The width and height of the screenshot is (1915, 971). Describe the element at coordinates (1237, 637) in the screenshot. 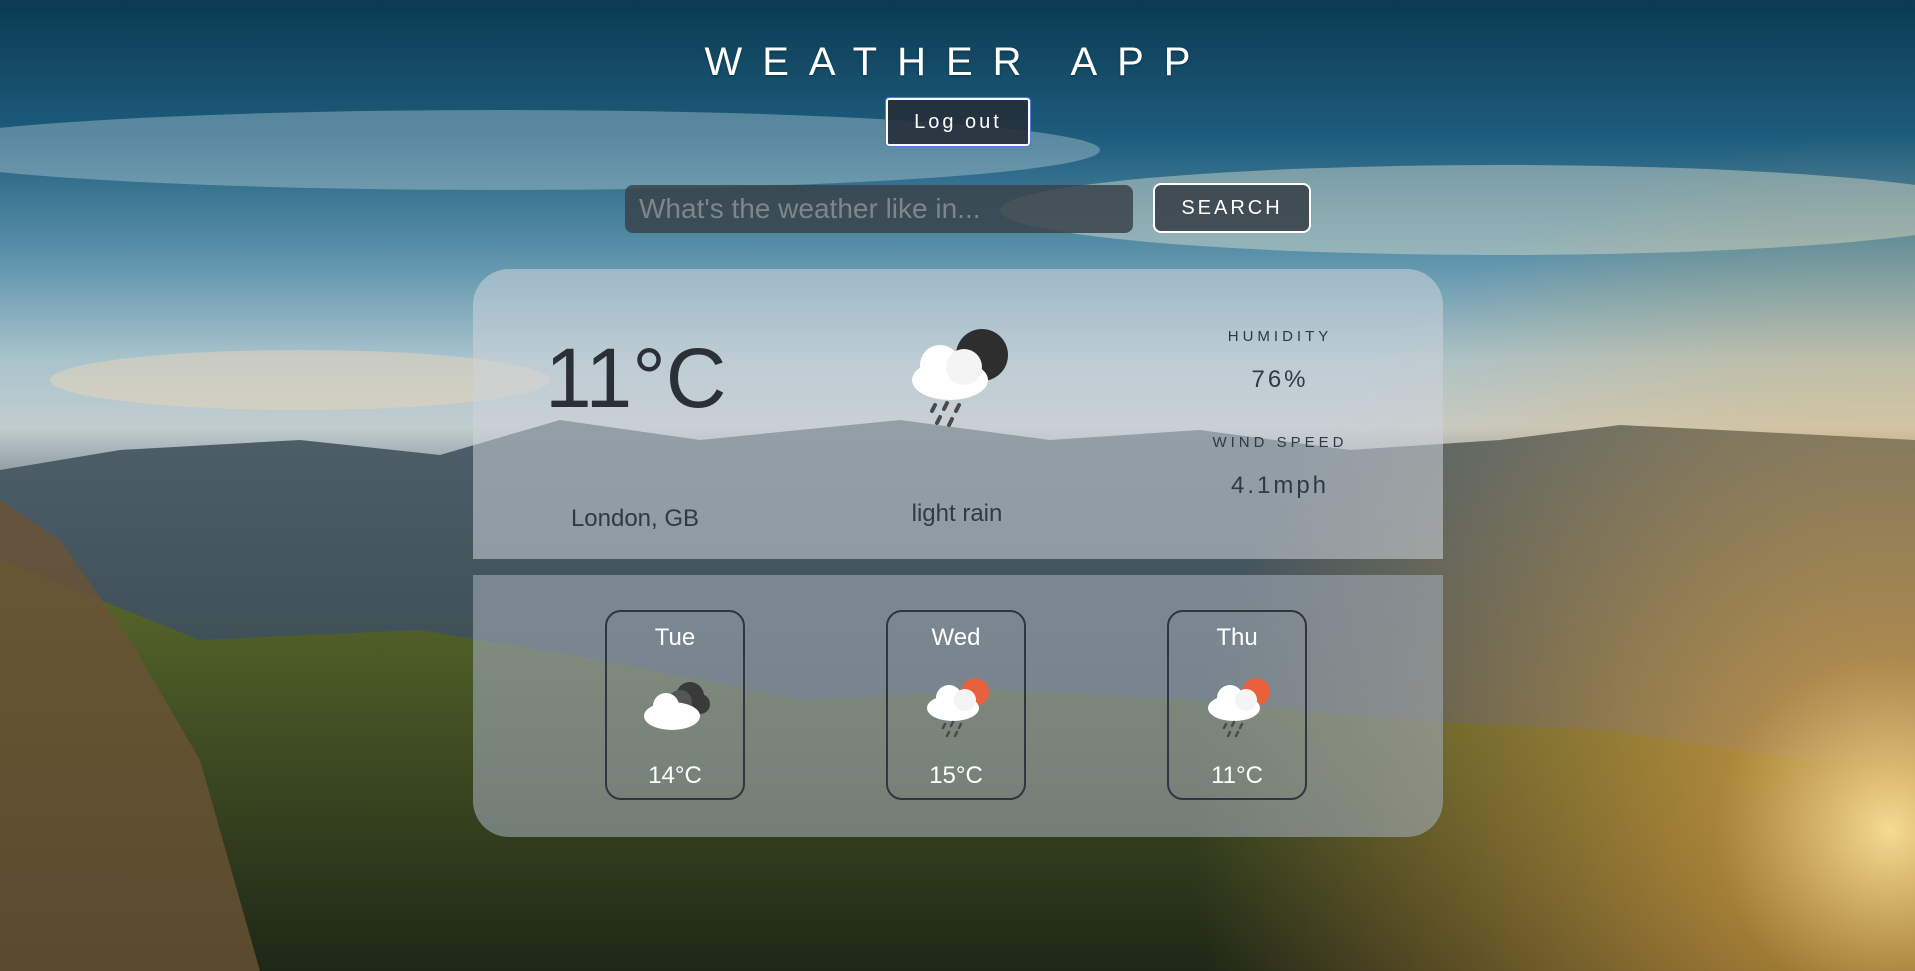

I see `forecast-day: Thu` at that location.